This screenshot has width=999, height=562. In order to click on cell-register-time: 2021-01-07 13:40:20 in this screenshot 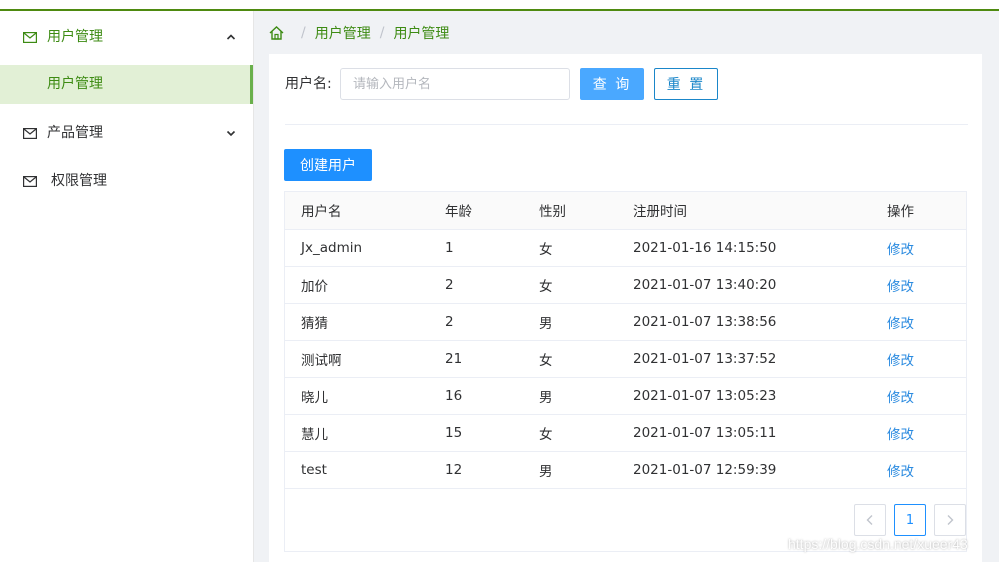, I will do `click(744, 285)`.